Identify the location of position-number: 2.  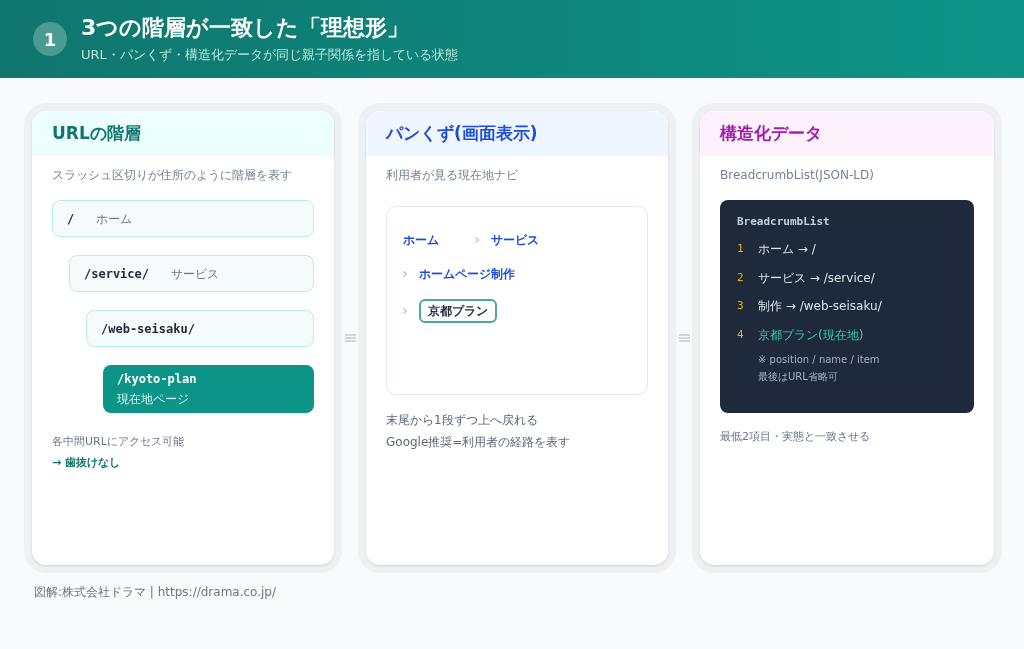
(740, 277).